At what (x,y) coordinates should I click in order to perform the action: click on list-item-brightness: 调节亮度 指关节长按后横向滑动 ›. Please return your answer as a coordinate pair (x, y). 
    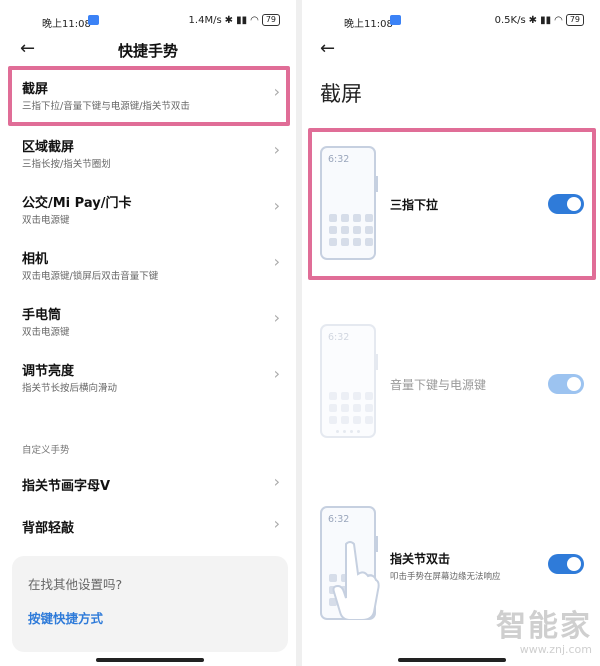
    Looking at the image, I should click on (148, 376).